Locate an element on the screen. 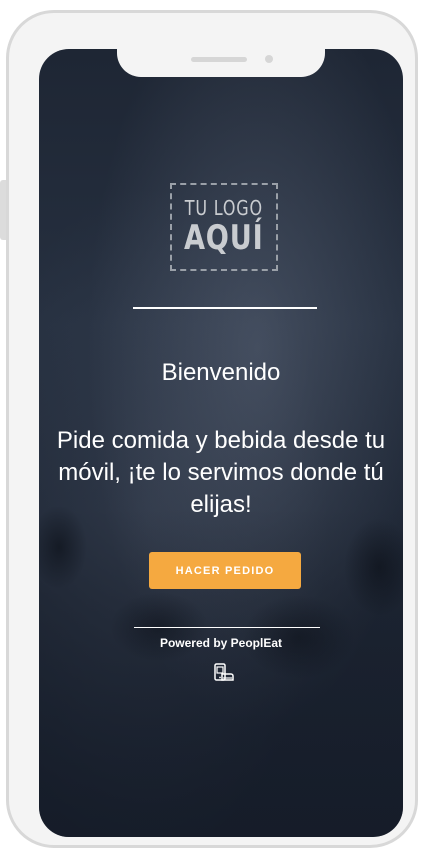 Image resolution: width=424 pixels, height=858 pixels. powered-by-text: Powered by PeoplEat is located at coordinates (221, 643).